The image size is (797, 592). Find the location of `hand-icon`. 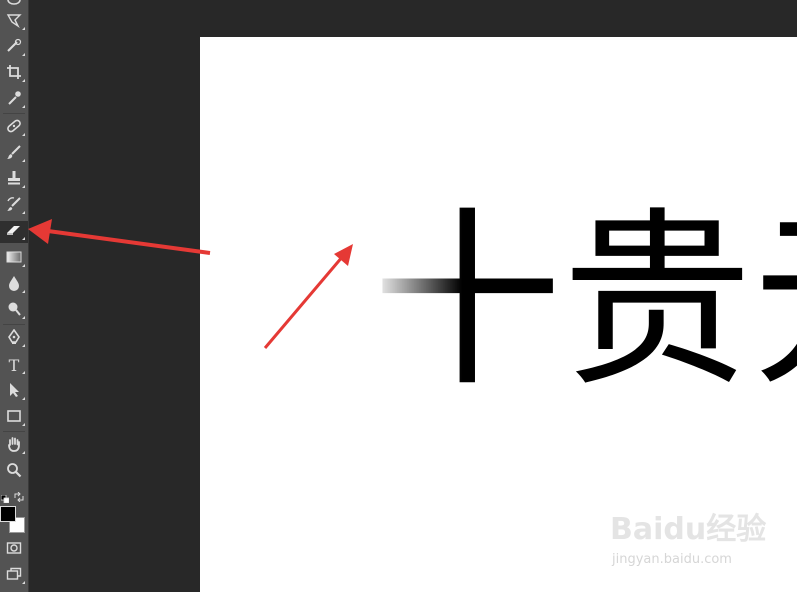

hand-icon is located at coordinates (14, 446).